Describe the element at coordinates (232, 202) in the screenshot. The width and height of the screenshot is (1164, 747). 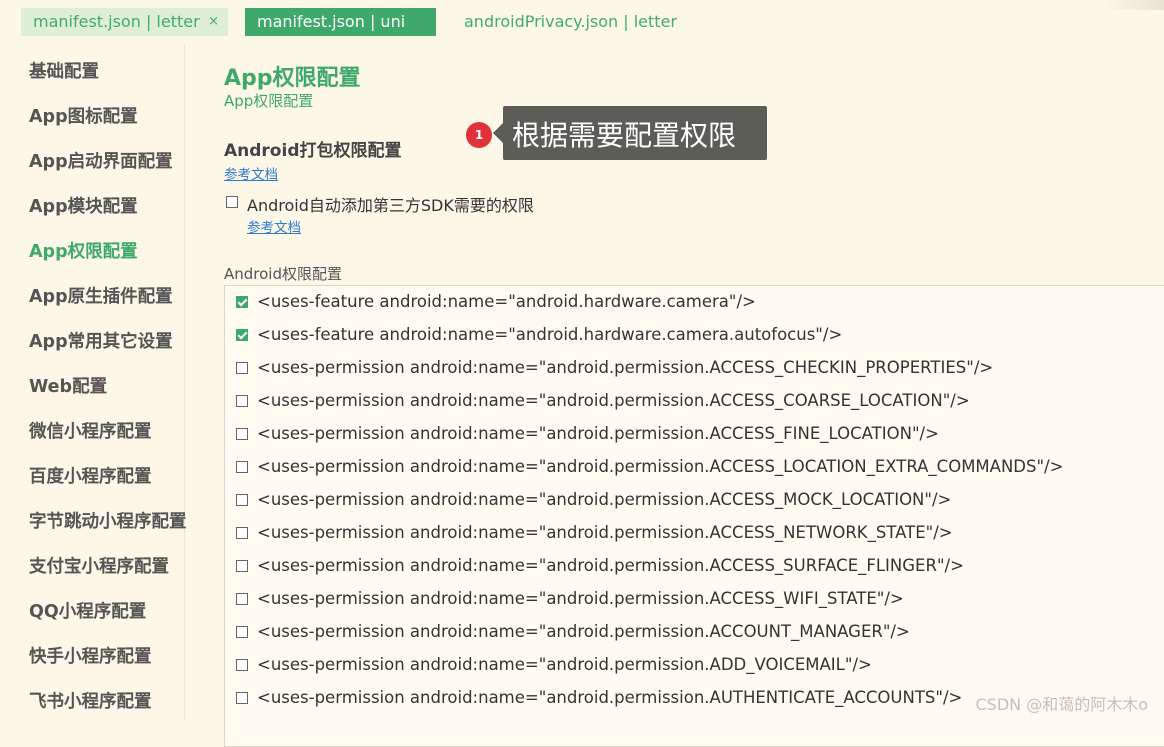
I see `auto-add-sdk-permissions-checkbox` at that location.